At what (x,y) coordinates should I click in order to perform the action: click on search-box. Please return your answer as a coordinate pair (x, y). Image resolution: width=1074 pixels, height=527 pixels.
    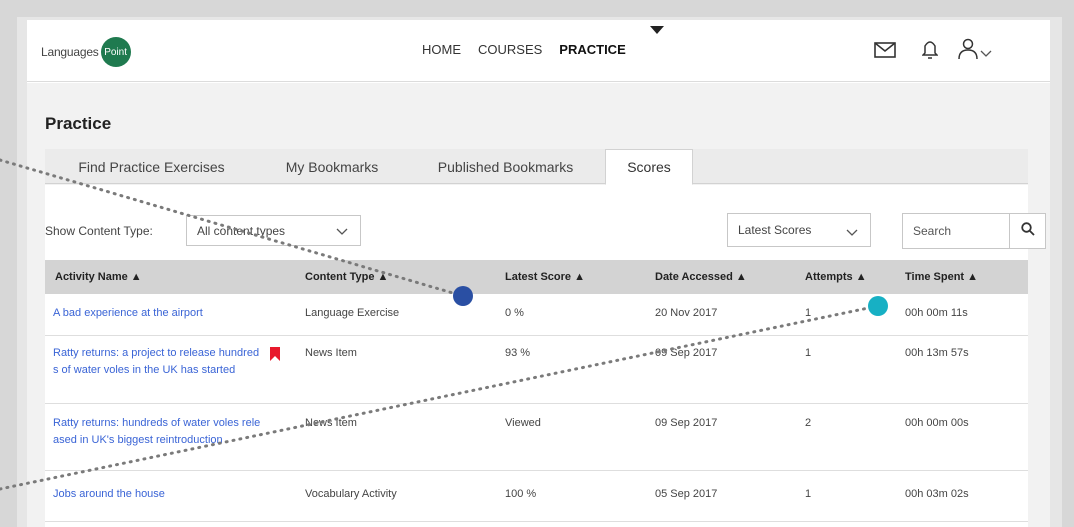
    Looking at the image, I should click on (974, 231).